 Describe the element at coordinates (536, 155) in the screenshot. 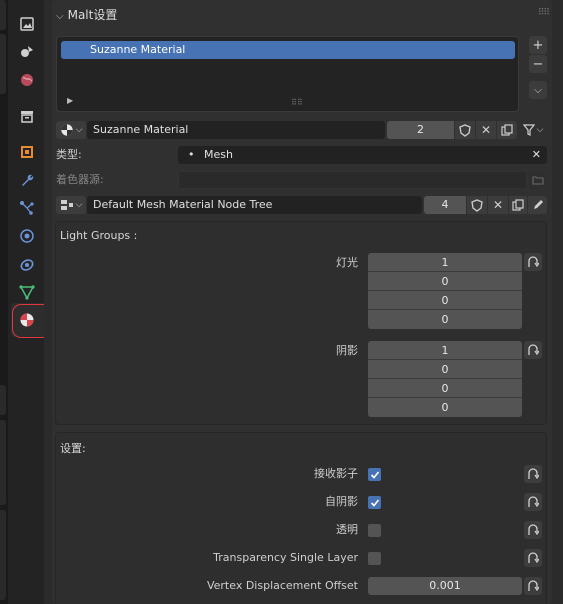

I see `clear-close-icon: ✕` at that location.